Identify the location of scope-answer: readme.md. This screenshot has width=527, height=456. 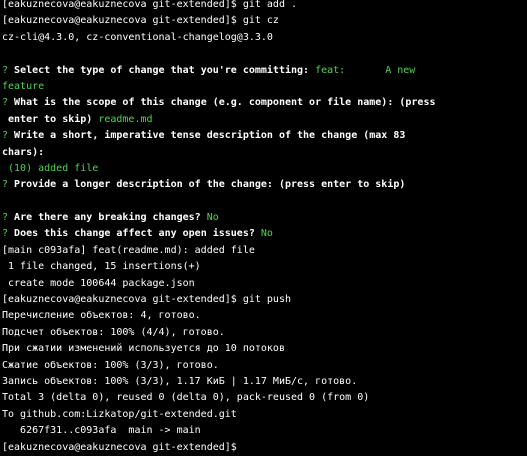
(122, 119).